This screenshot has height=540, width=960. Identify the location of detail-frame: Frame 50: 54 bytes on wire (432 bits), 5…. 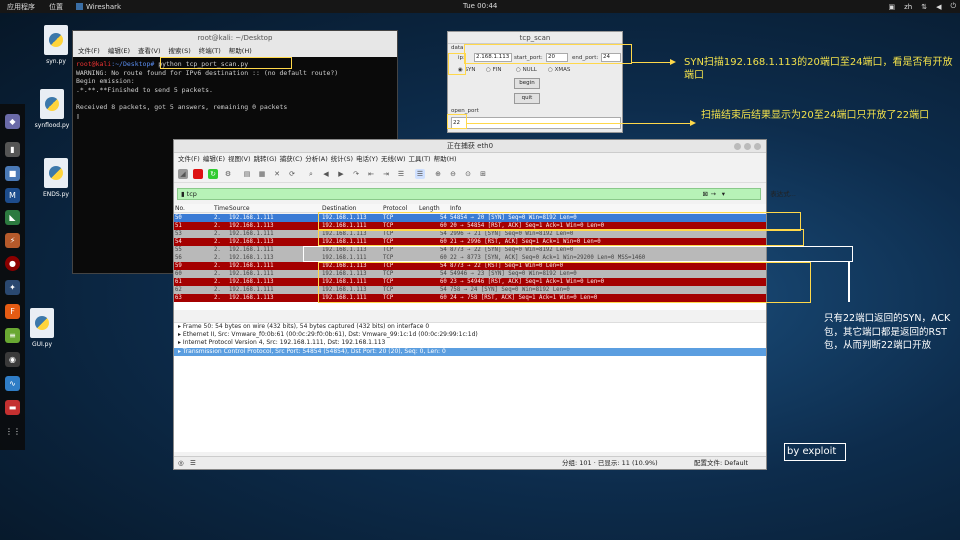
(306, 326).